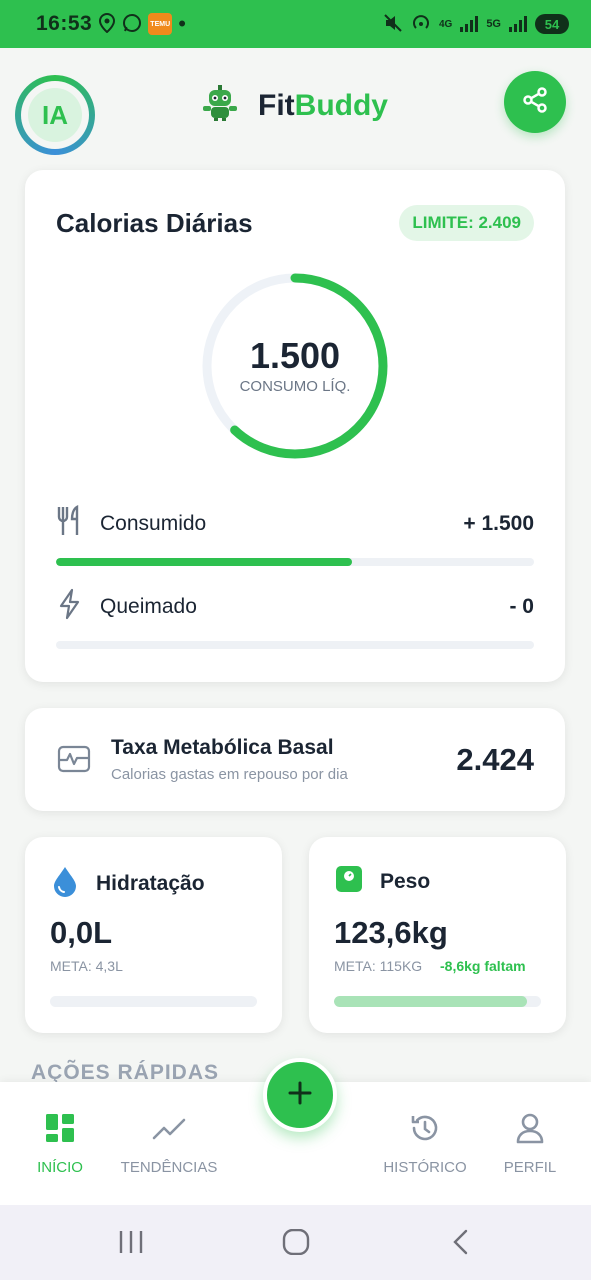 This screenshot has height=1280, width=591. I want to click on consumed-bar, so click(295, 562).